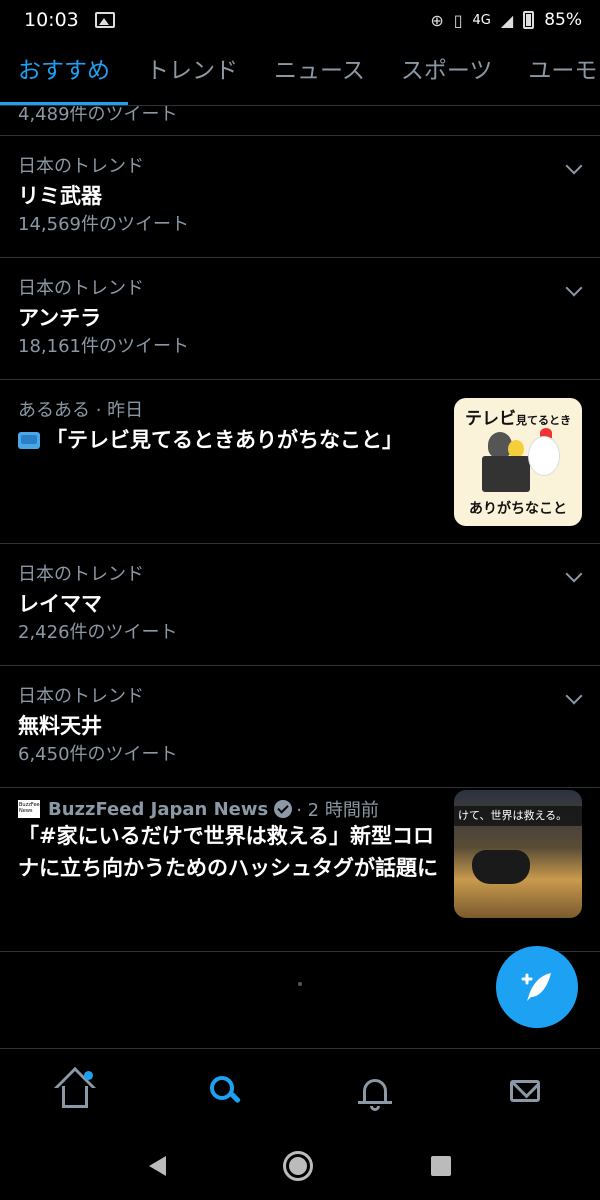 The height and width of the screenshot is (1200, 600). Describe the element at coordinates (300, 605) in the screenshot. I see `trend-row: 日本のトレンド レイママ 2,426件のツイート` at that location.